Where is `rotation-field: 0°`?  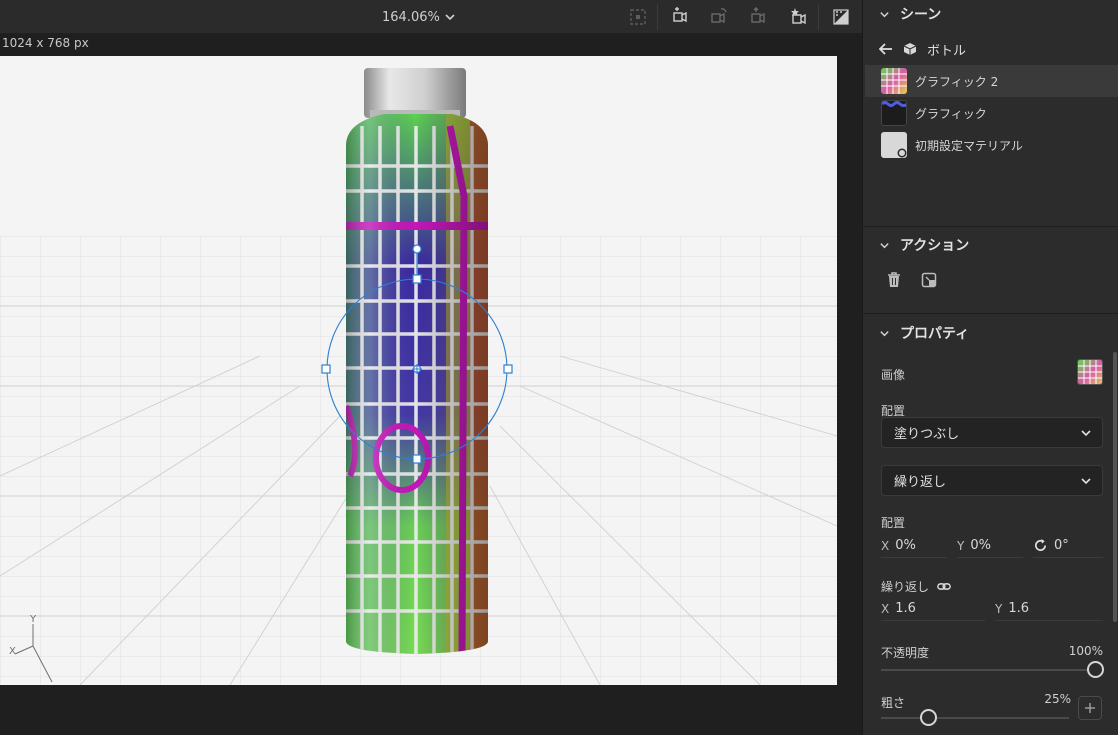 rotation-field: 0° is located at coordinates (1068, 546).